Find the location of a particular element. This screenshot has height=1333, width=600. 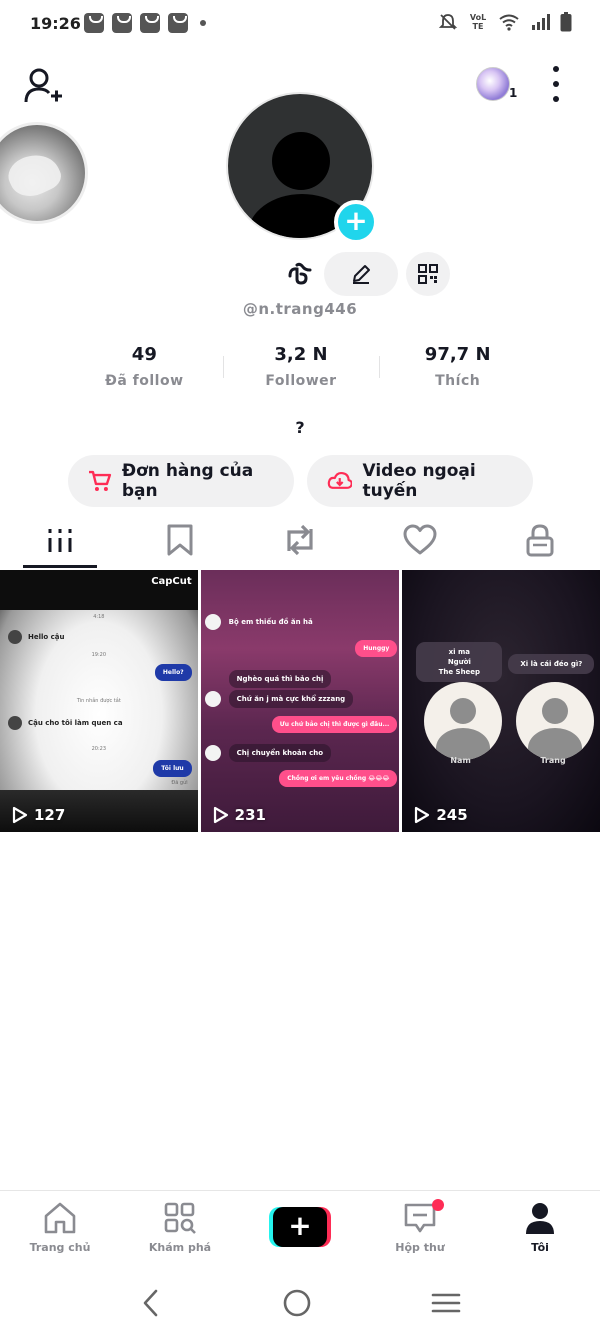

home-button-icon is located at coordinates (297, 1303).